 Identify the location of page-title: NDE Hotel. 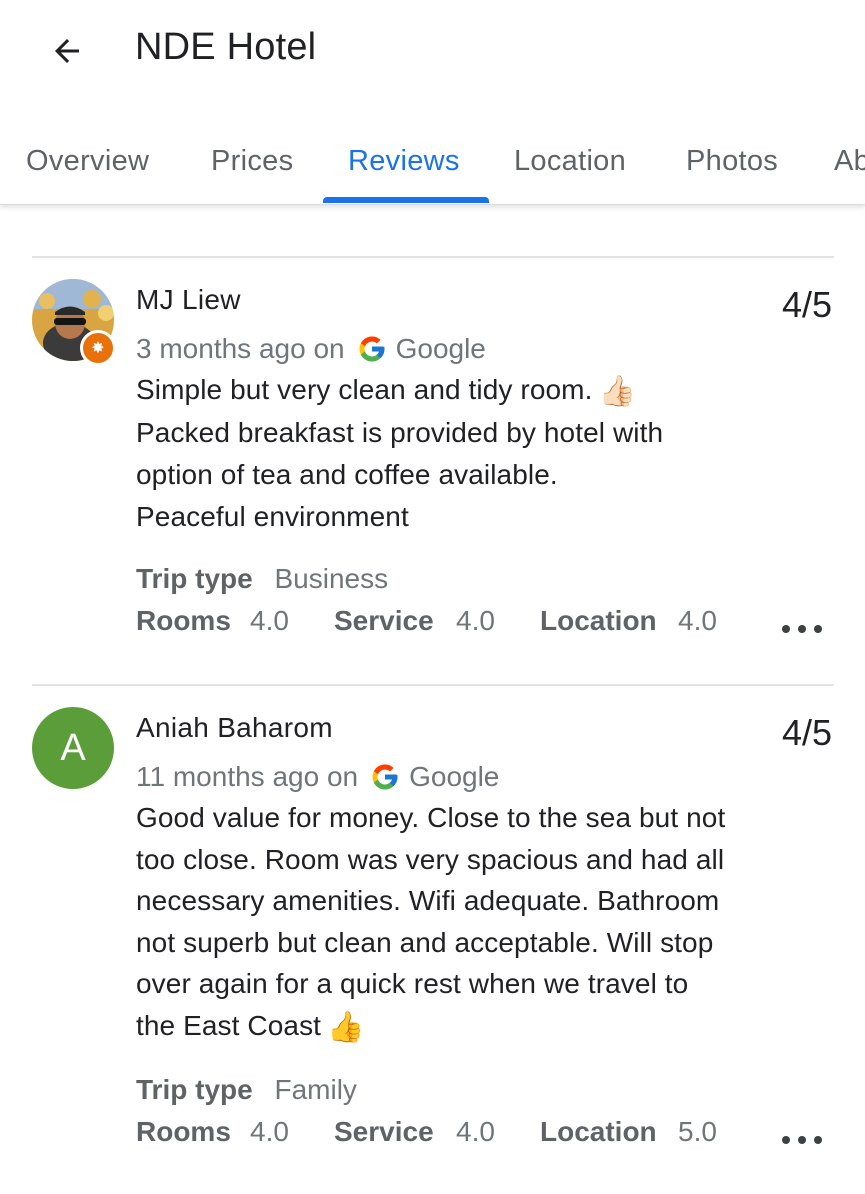
(226, 47).